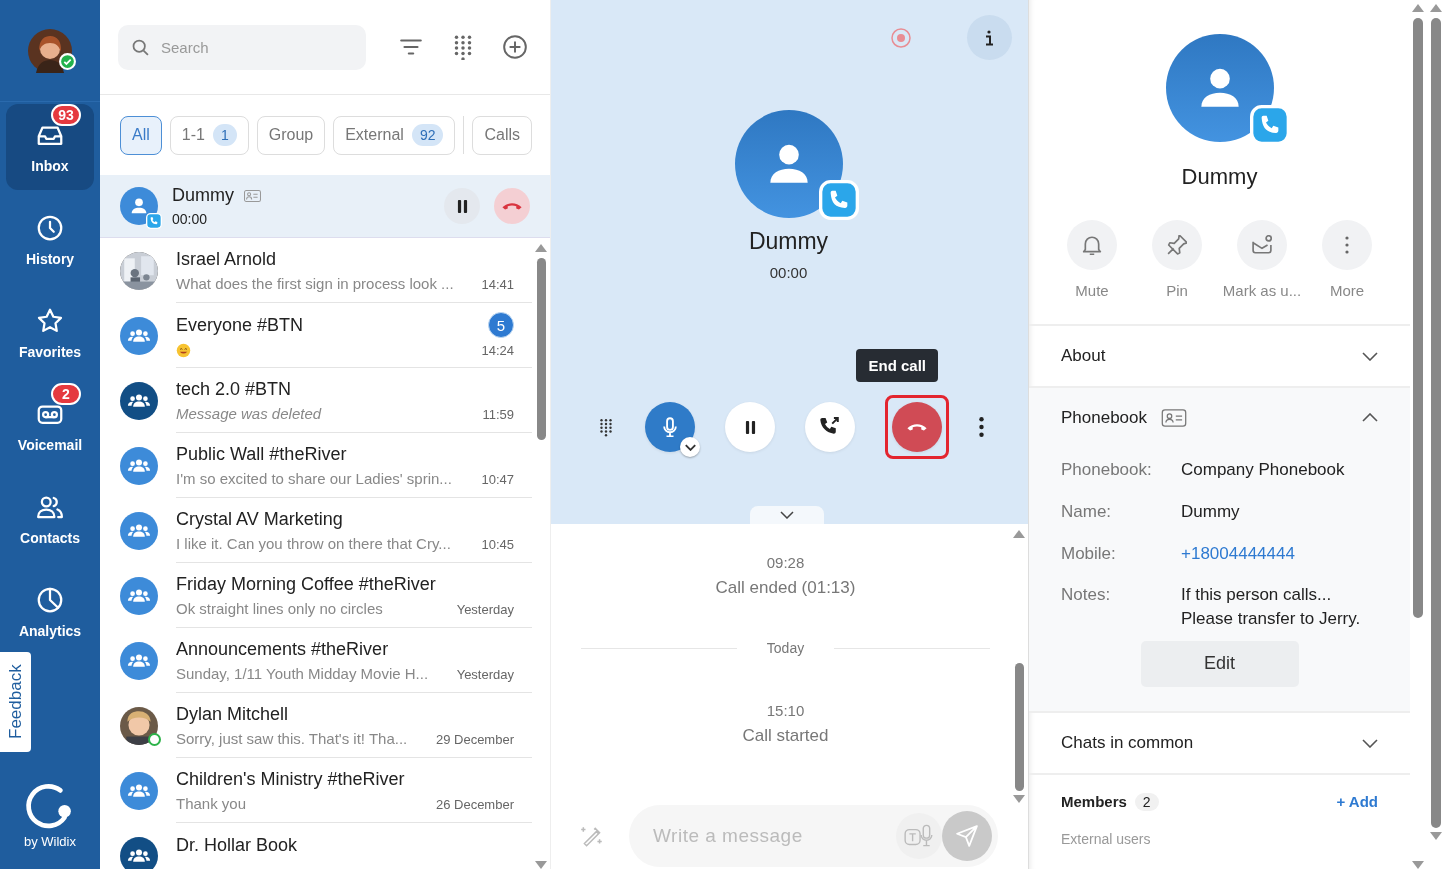  What do you see at coordinates (1370, 418) in the screenshot?
I see `chevron-up-icon` at bounding box center [1370, 418].